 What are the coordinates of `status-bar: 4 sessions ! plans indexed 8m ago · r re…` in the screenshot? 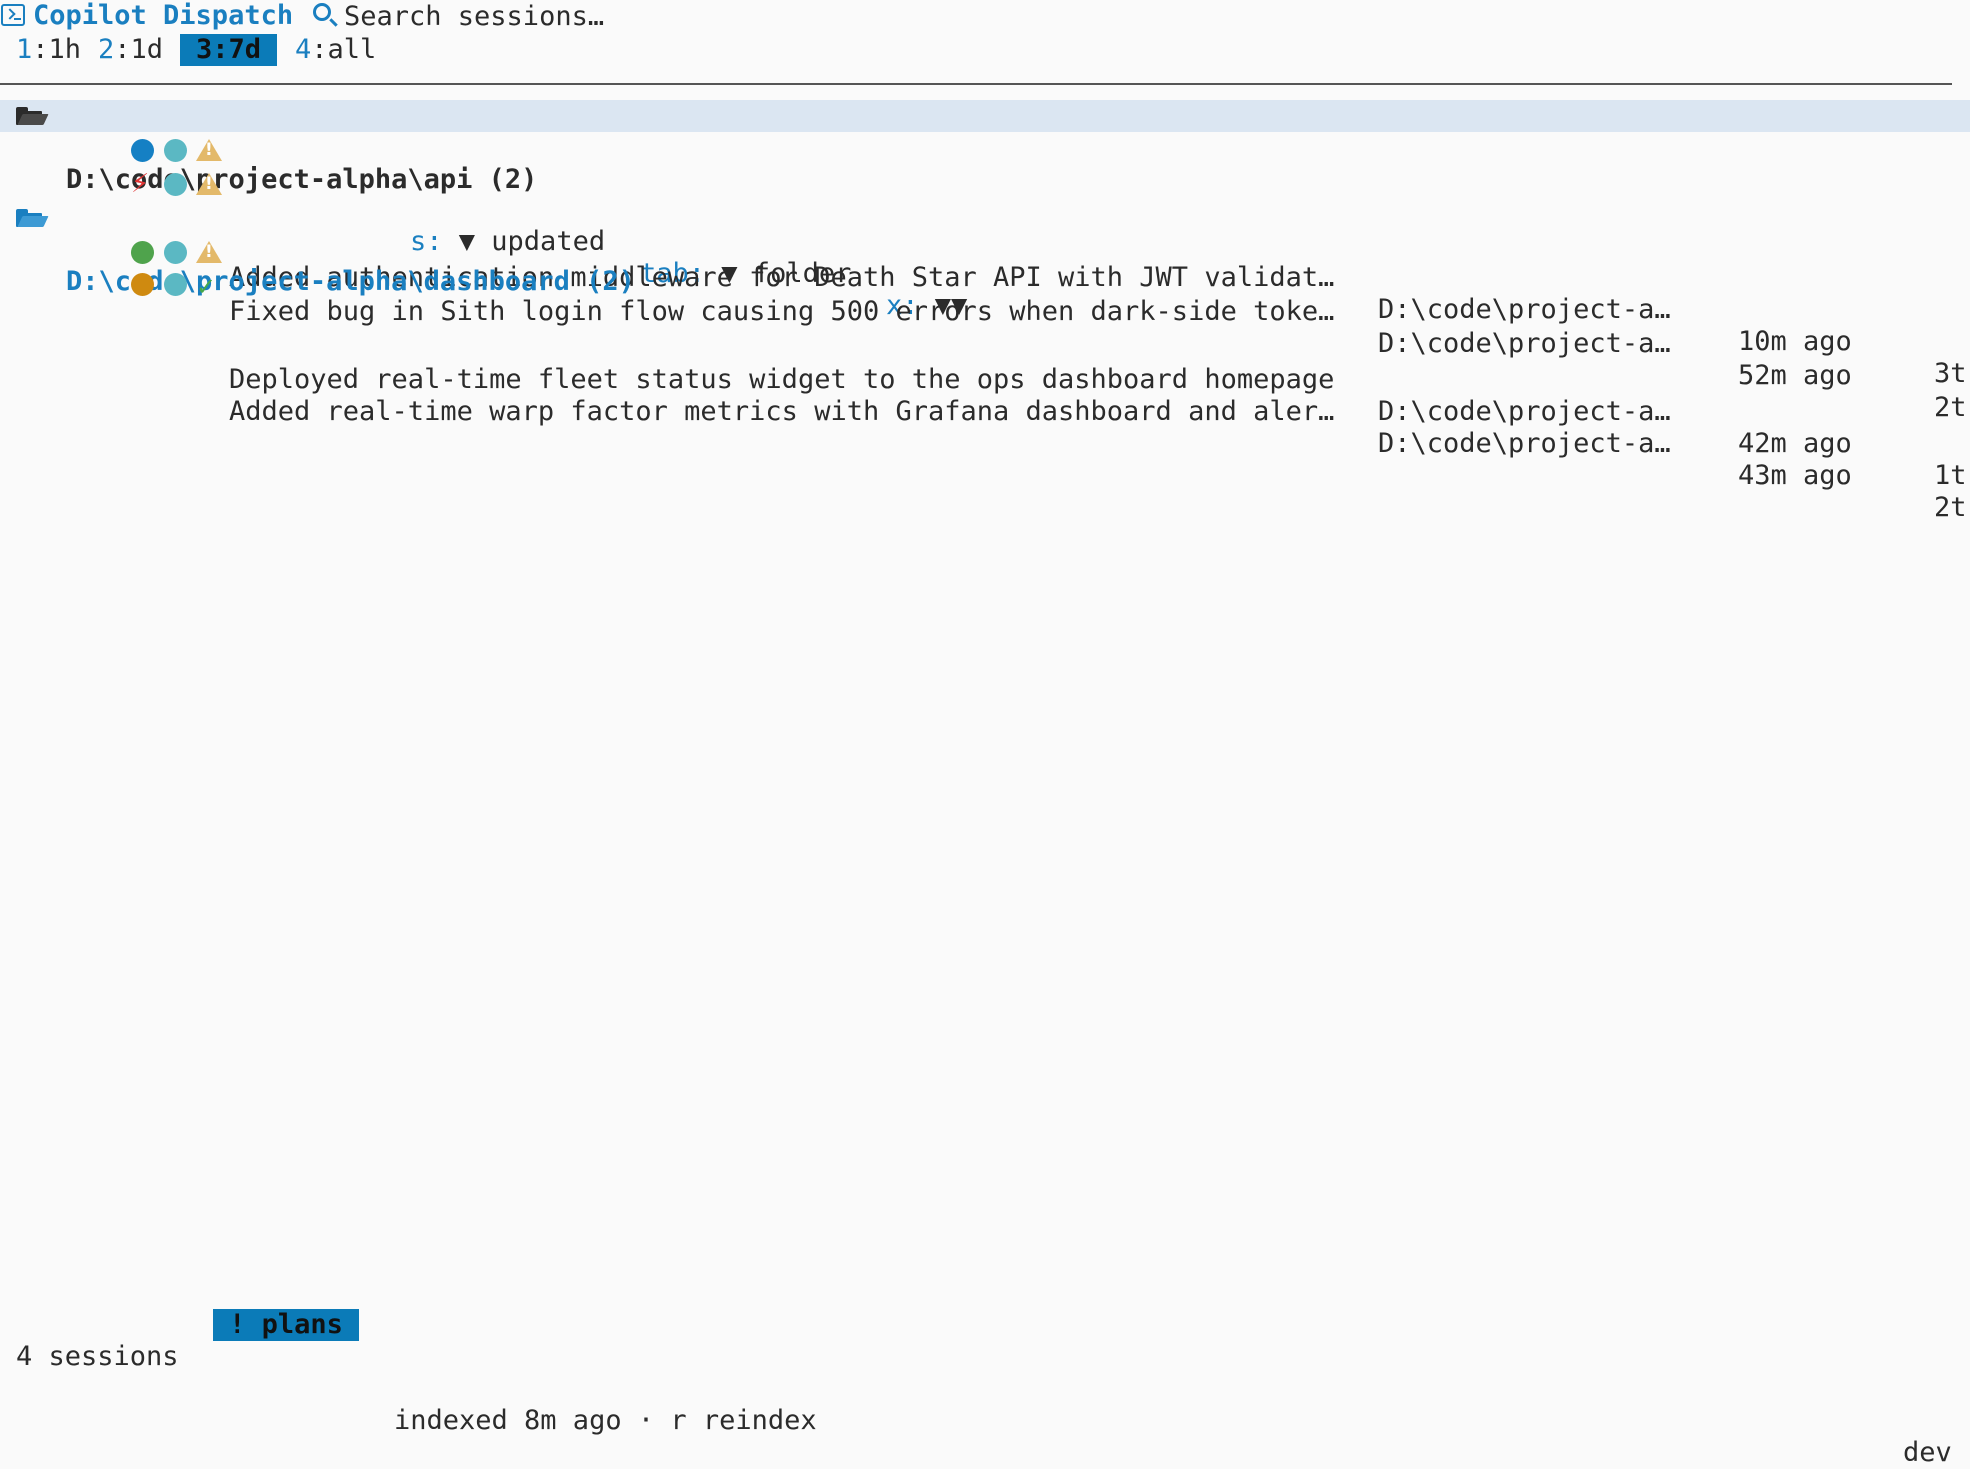 It's located at (985, 1388).